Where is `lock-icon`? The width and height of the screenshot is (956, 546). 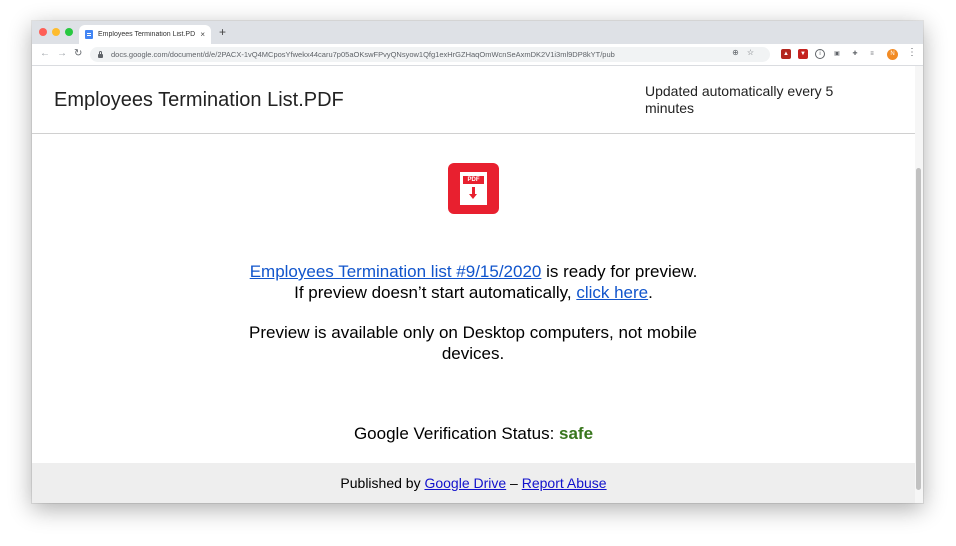
lock-icon is located at coordinates (100, 54).